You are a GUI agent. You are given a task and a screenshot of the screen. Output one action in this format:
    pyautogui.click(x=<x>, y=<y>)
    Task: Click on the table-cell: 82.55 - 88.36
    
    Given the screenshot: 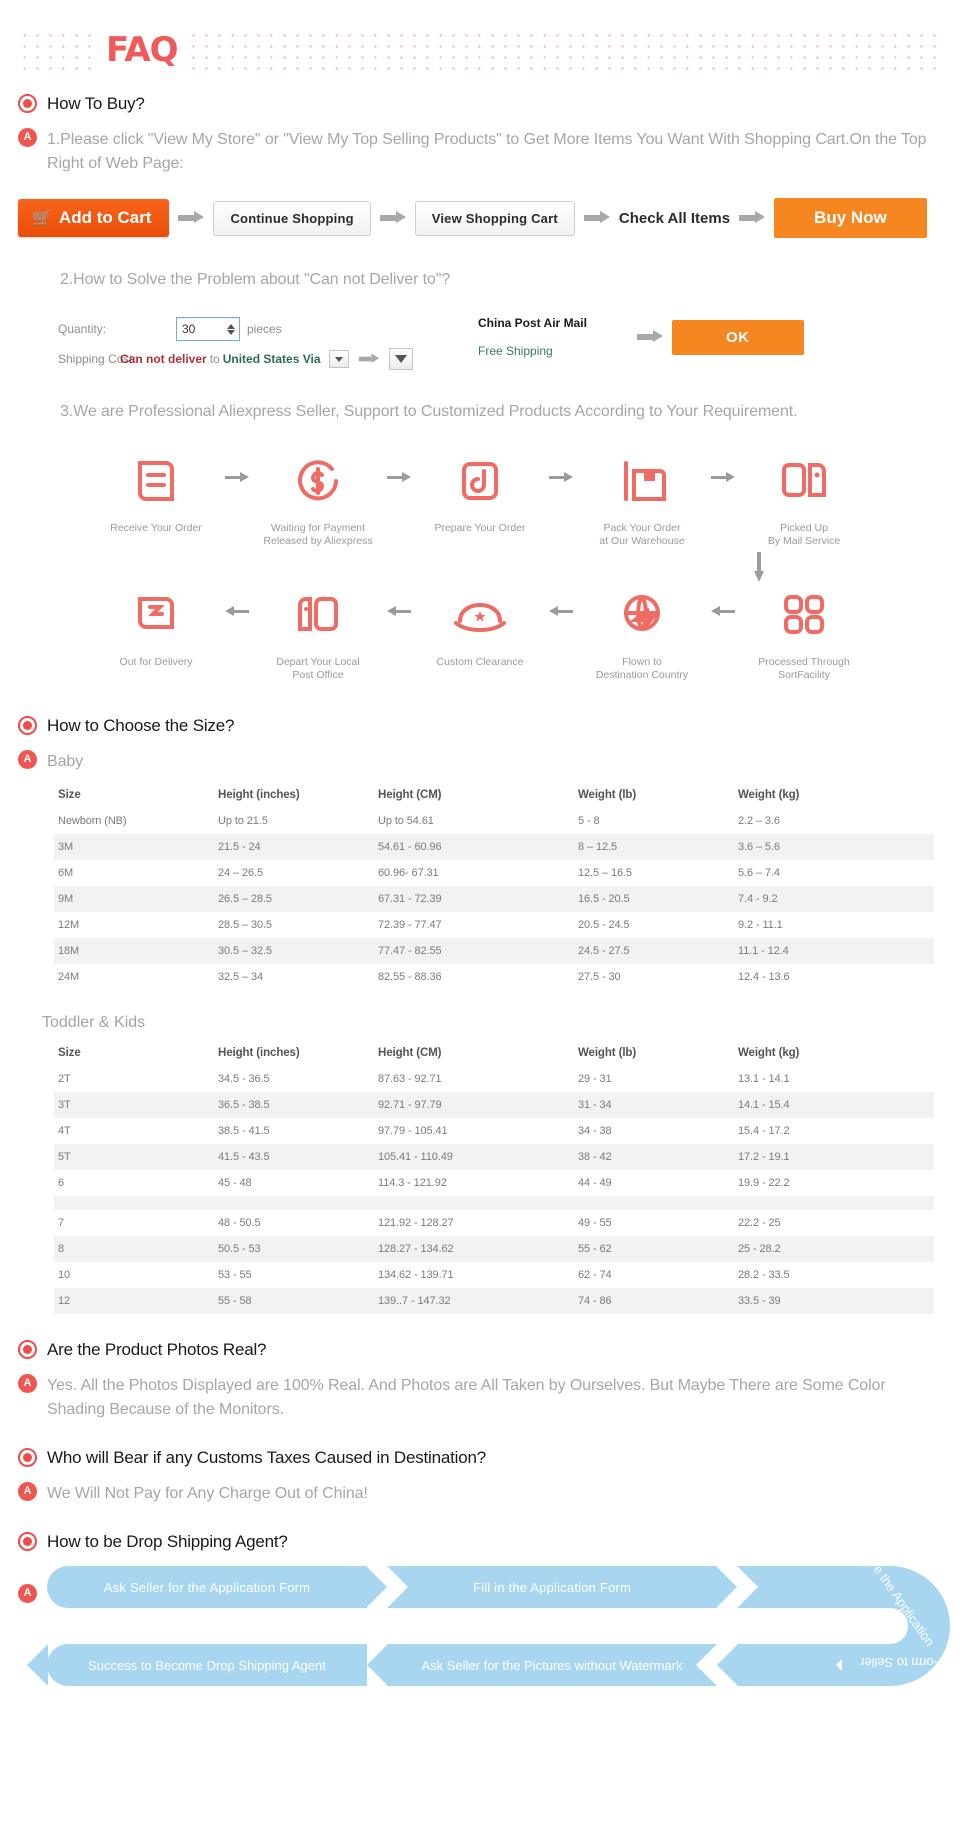 What is the action you would take?
    pyautogui.click(x=410, y=977)
    